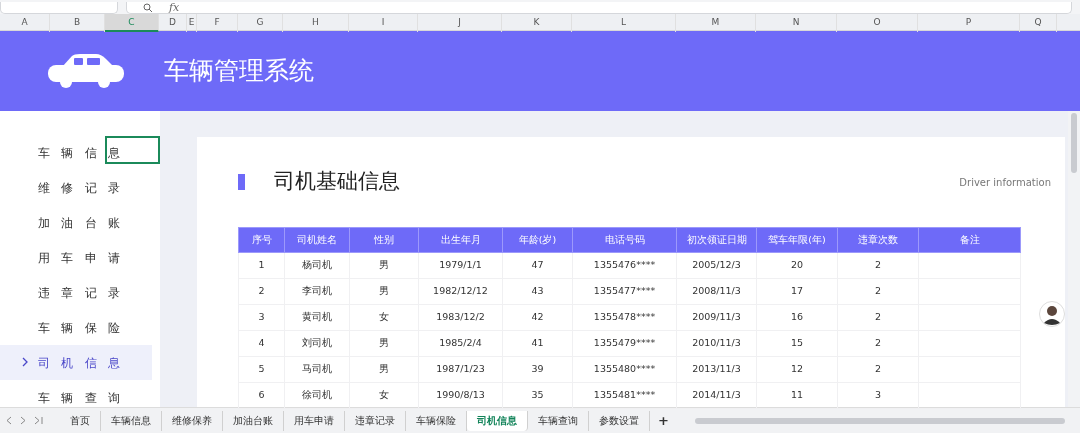 This screenshot has height=433, width=1080. What do you see at coordinates (76, 362) in the screenshot?
I see `sidebar-item: 司机信息` at bounding box center [76, 362].